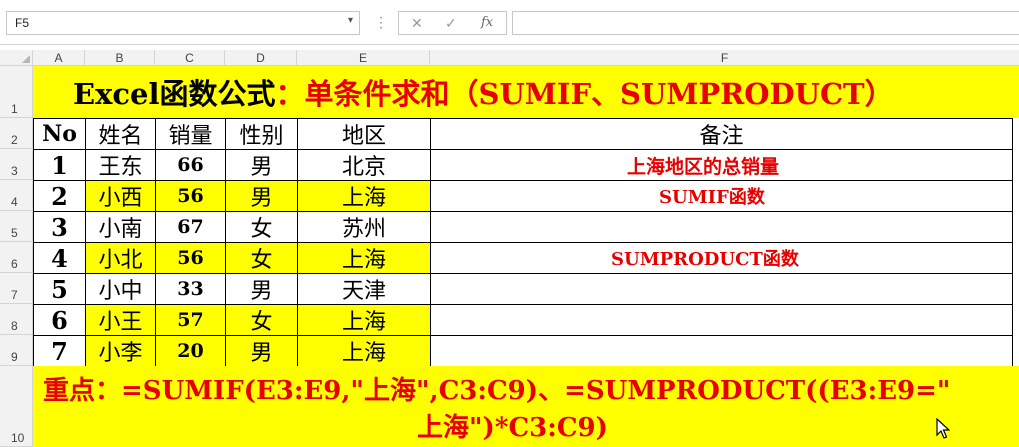 This screenshot has width=1019, height=447. What do you see at coordinates (59, 134) in the screenshot?
I see `header-cell-no: No` at bounding box center [59, 134].